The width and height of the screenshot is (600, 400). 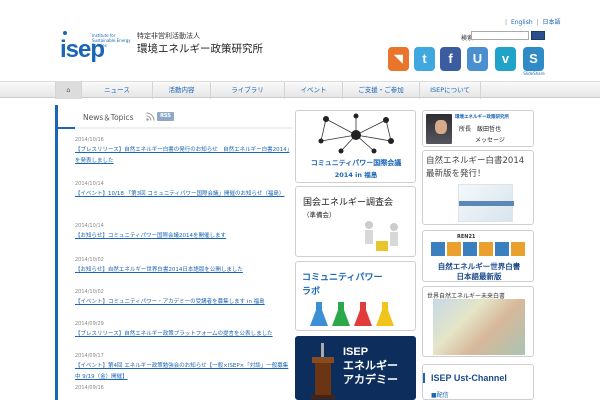 I want to click on water-icon, so click(x=502, y=249).